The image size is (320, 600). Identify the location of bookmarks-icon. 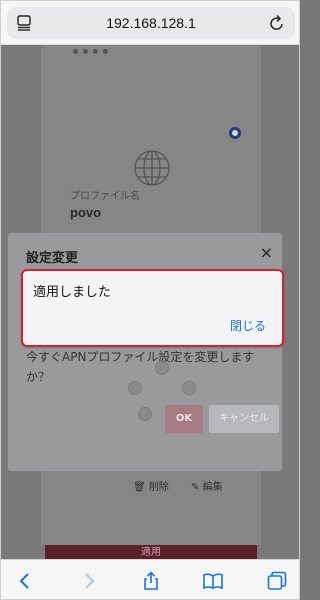
(213, 581).